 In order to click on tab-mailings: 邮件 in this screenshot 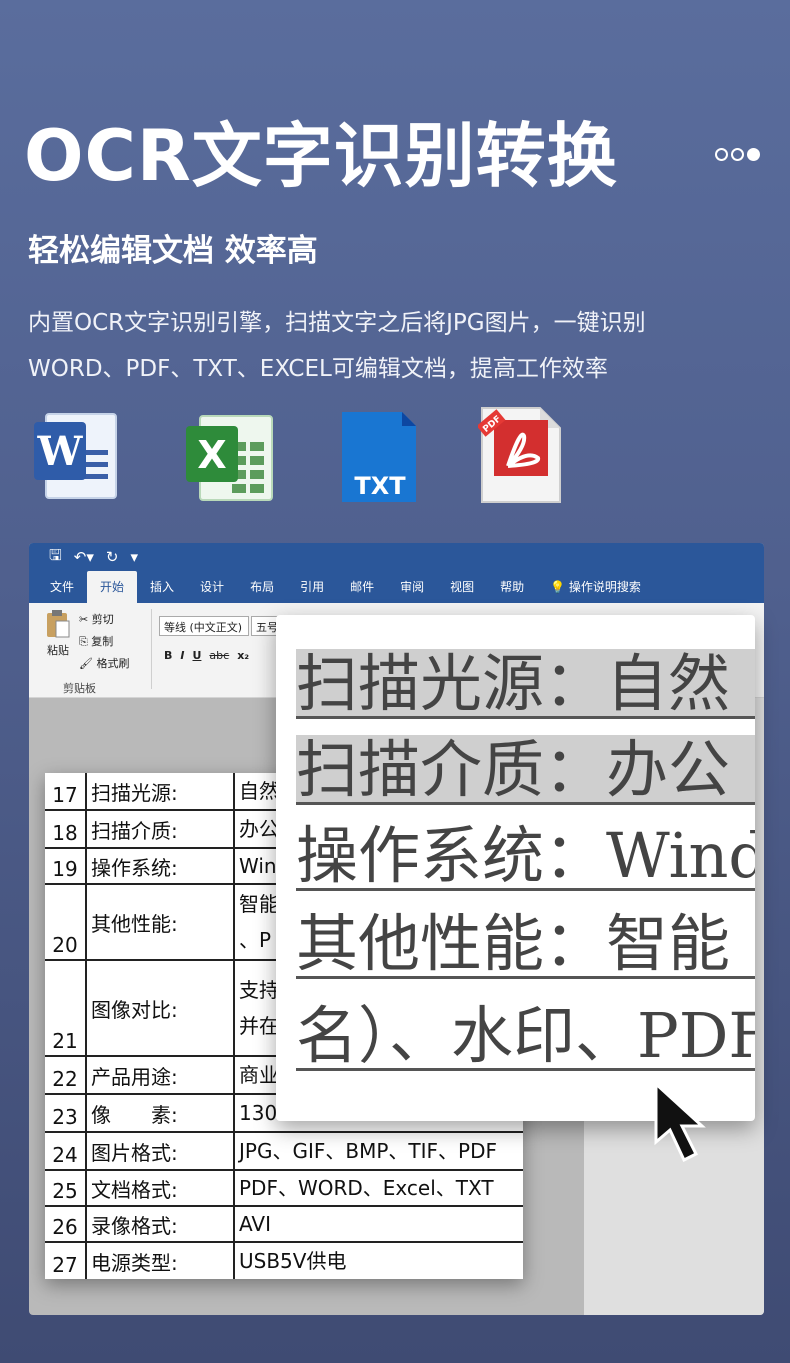, I will do `click(362, 590)`.